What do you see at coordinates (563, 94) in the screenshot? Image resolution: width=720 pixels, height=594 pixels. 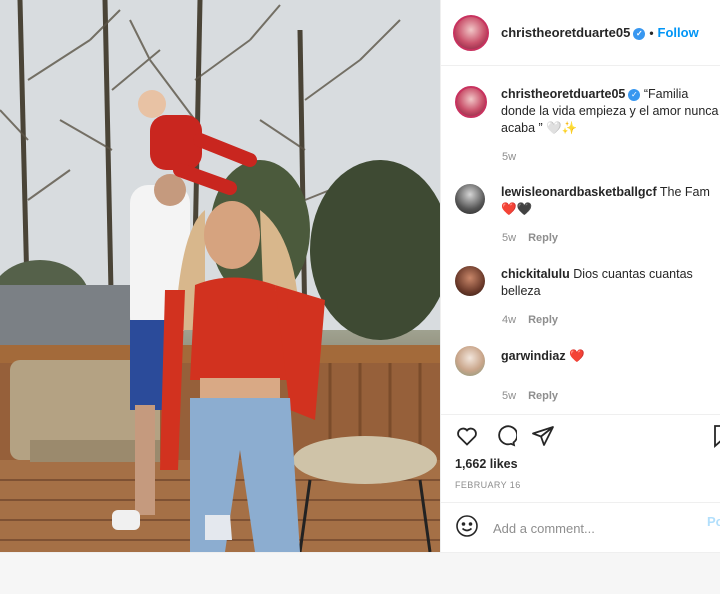 I see `caption-username: christheoretduarte05` at bounding box center [563, 94].